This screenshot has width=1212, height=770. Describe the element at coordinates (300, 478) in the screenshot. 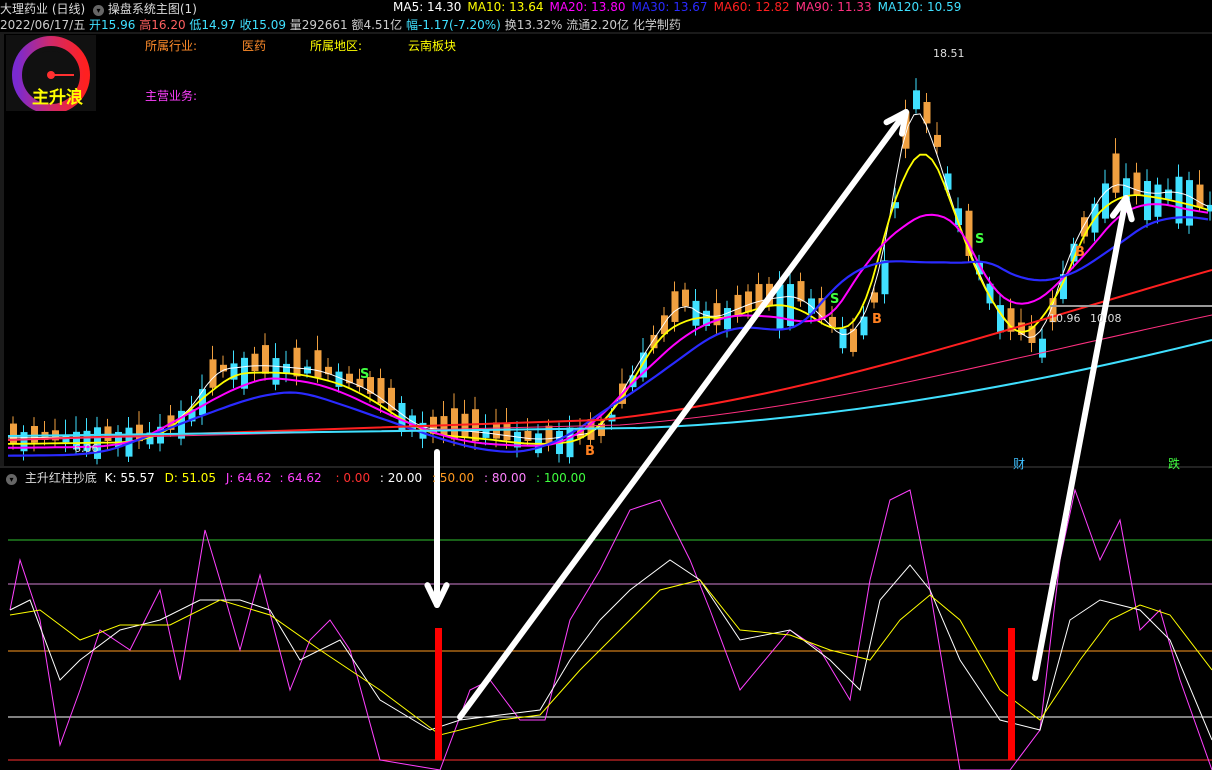

I see `osc-j2: : 64.62` at that location.